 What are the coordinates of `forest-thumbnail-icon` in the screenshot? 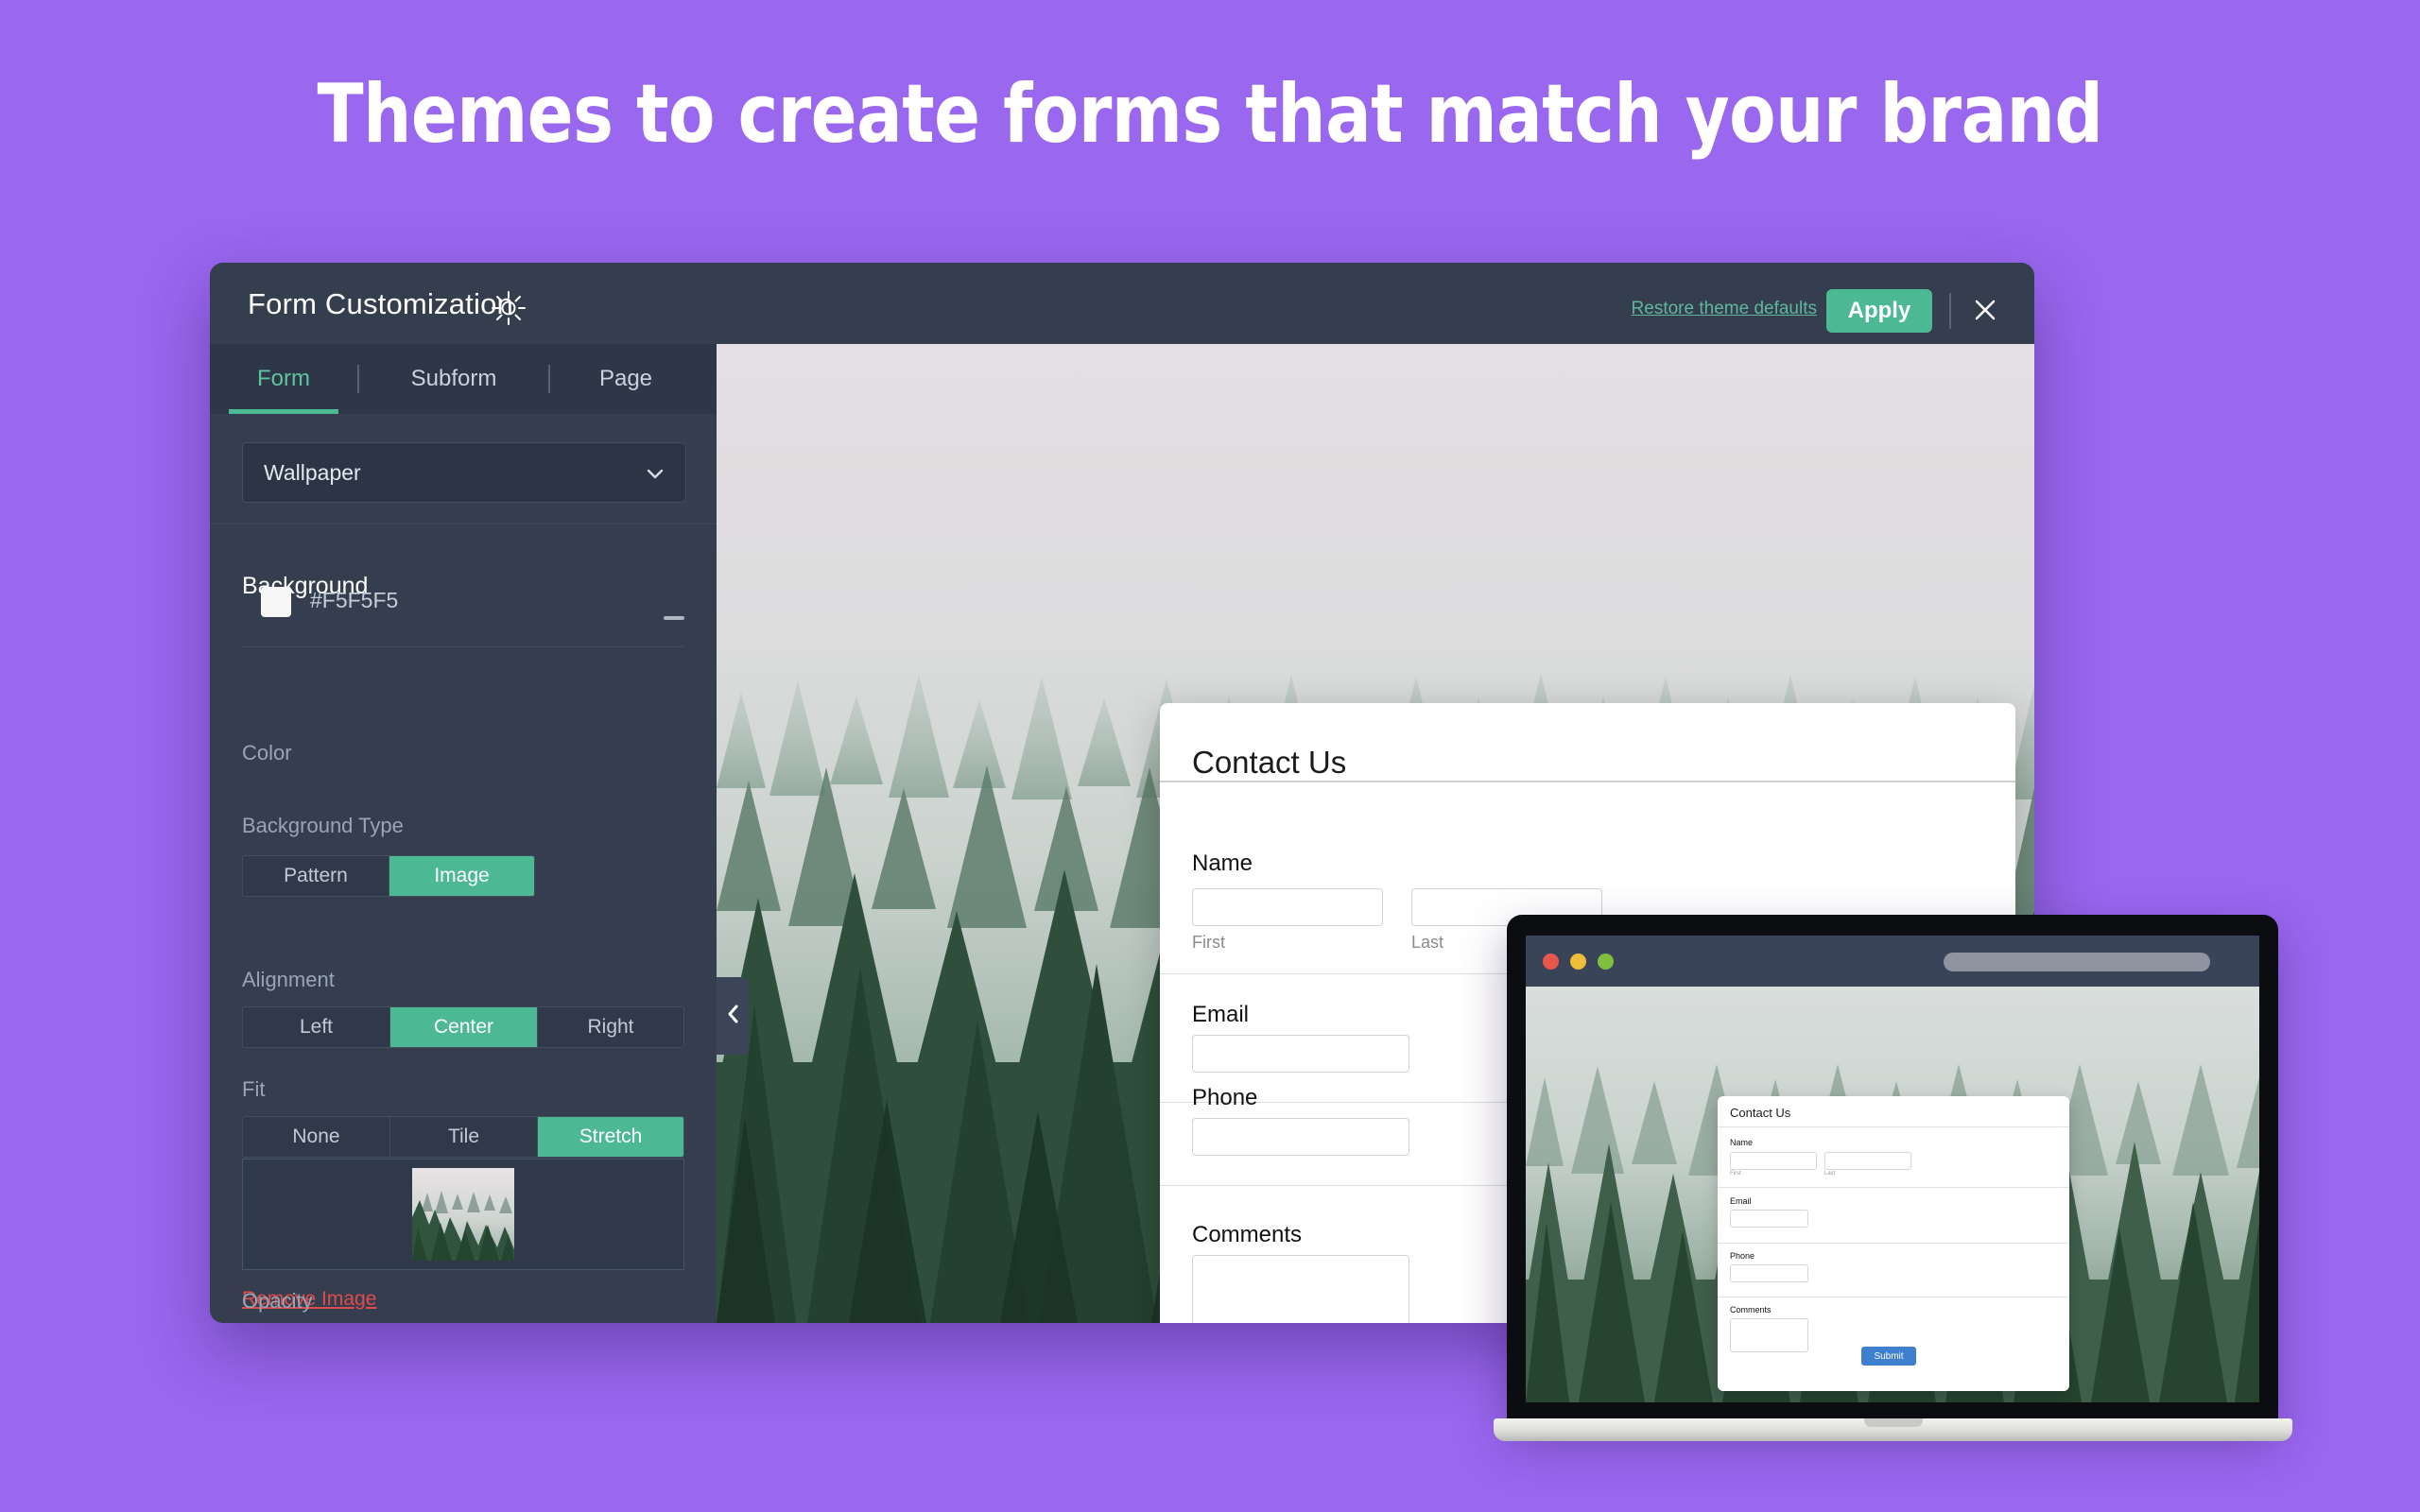 It's located at (463, 1214).